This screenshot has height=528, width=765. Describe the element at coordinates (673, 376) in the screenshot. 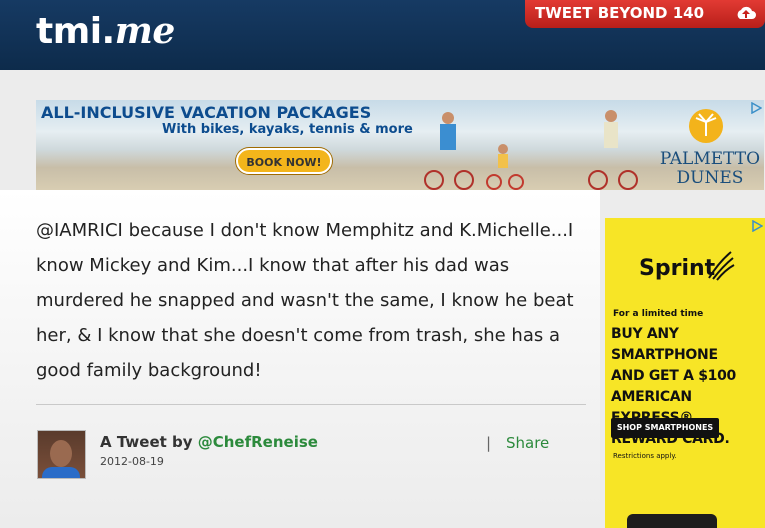

I see `offer-line: AND GET A $100` at that location.